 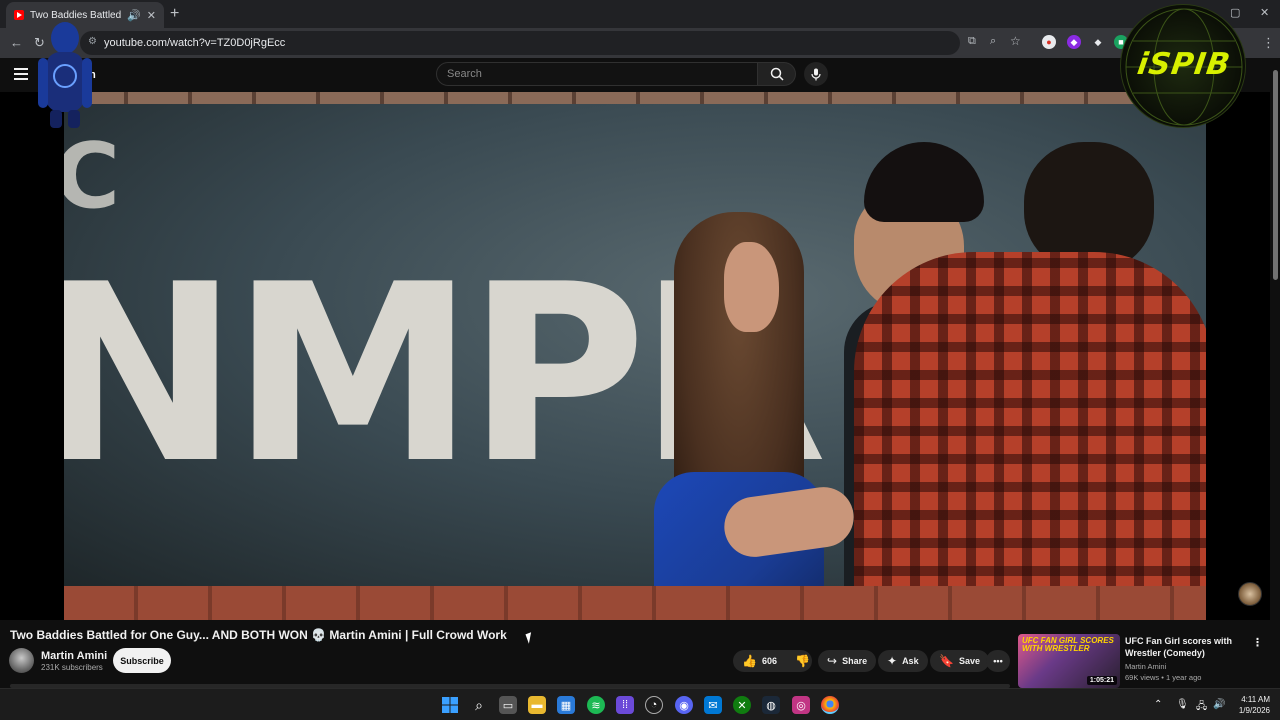 What do you see at coordinates (1098, 42) in the screenshot?
I see `extension-icon-3: ◆` at bounding box center [1098, 42].